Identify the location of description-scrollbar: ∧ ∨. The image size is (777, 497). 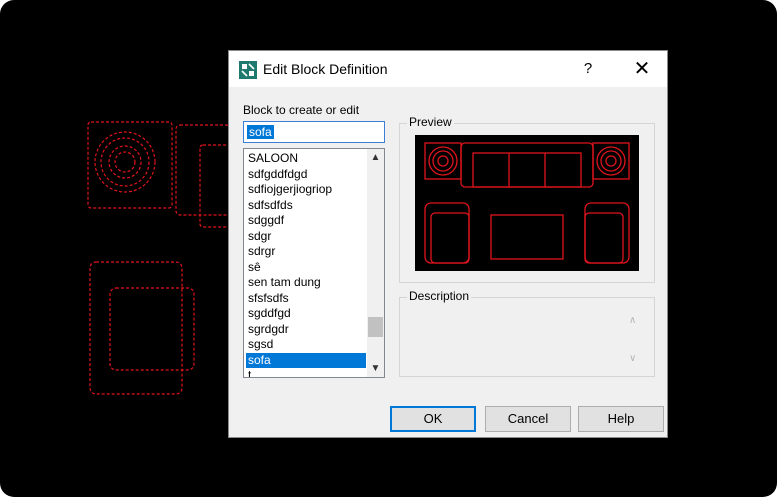
(633, 339).